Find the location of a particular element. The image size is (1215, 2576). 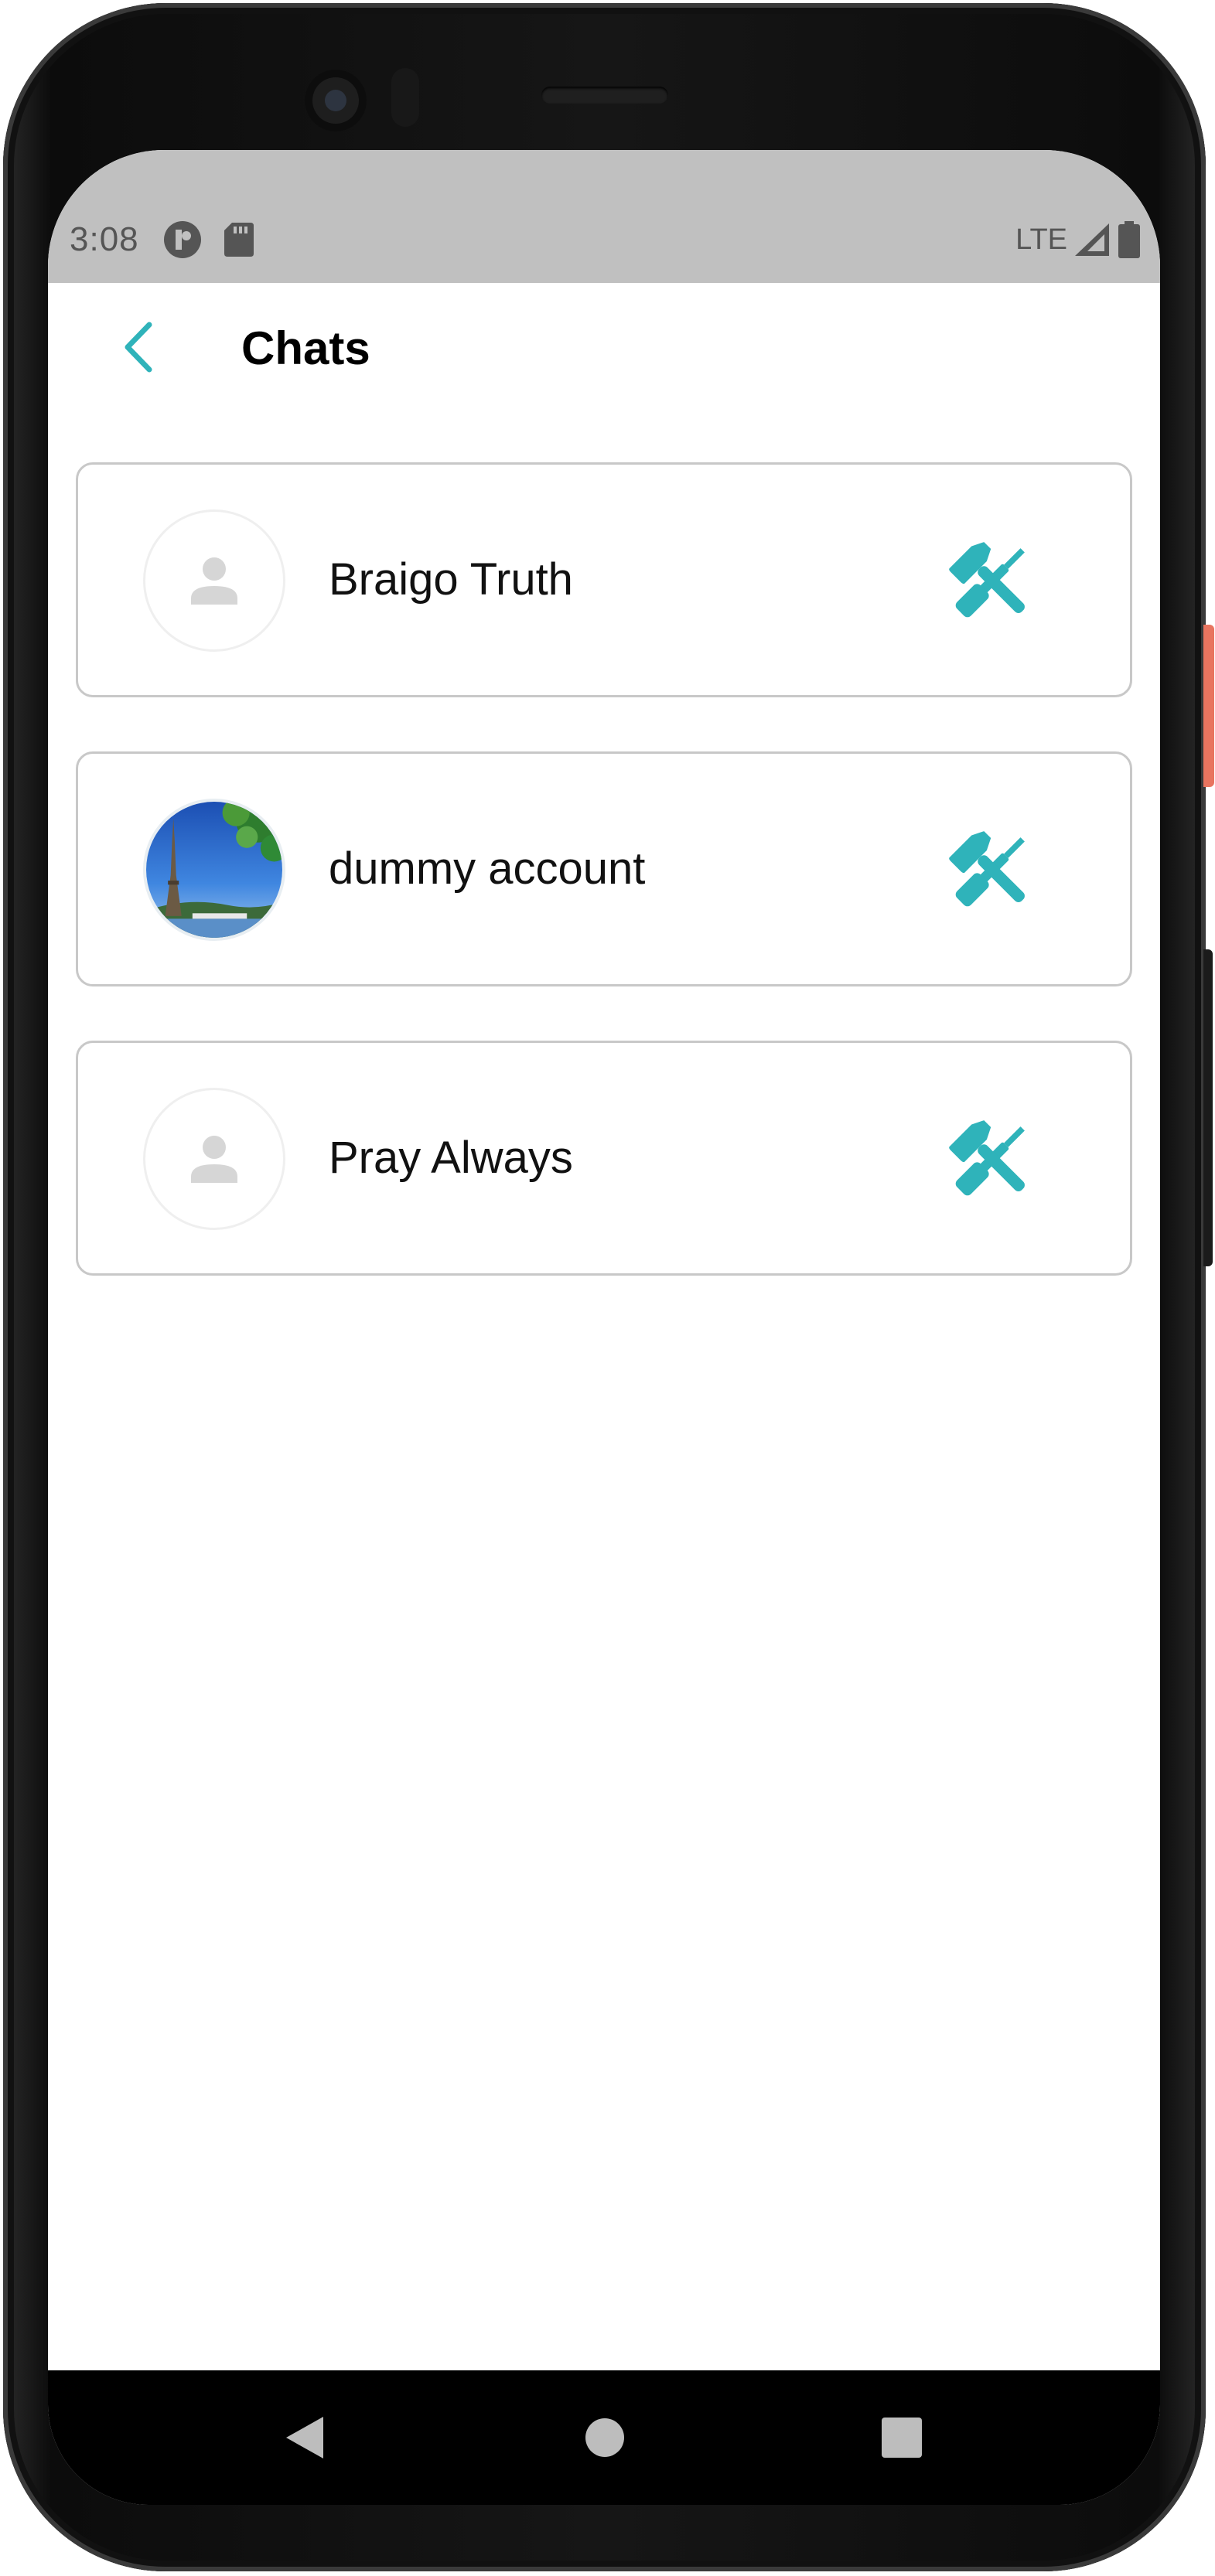

status-right-icons: LTE is located at coordinates (1077, 239).